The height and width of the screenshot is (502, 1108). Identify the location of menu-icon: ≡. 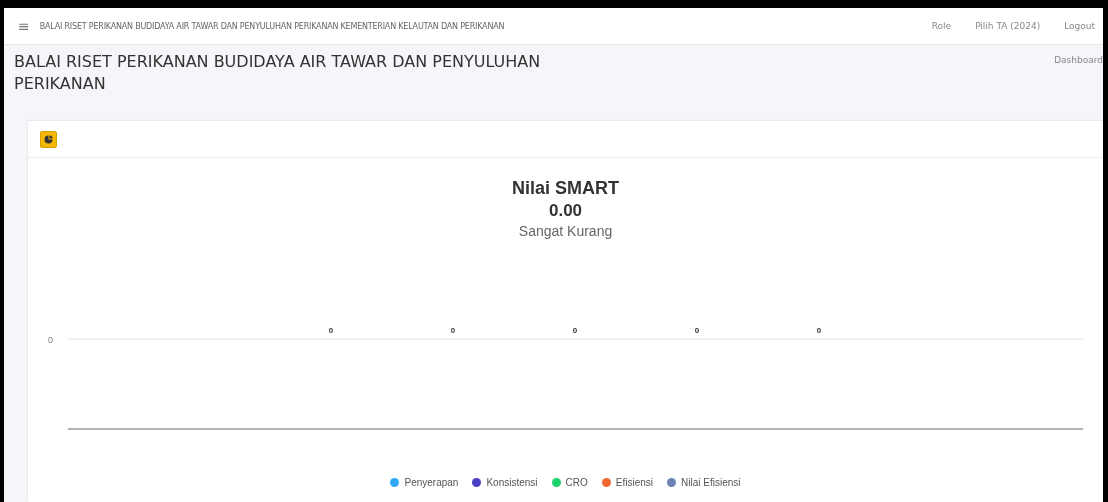
(24, 26).